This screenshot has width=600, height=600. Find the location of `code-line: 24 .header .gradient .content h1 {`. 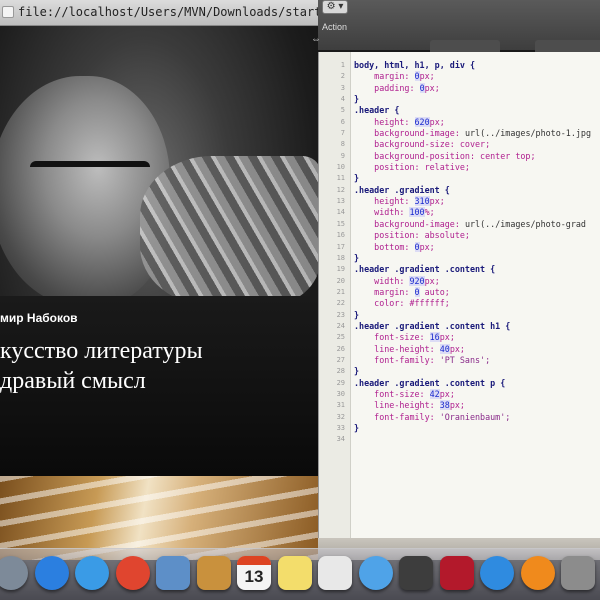

code-line: 24 .header .gradient .content h1 { is located at coordinates (459, 326).